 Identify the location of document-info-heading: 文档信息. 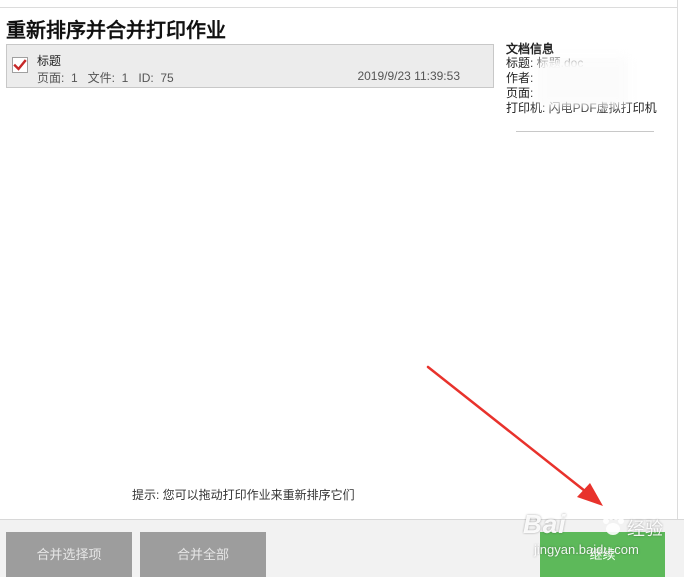
(530, 49).